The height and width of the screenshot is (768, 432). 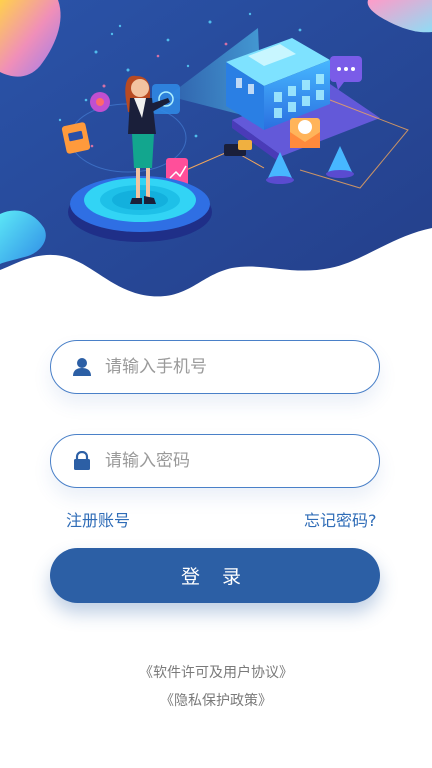 I want to click on phone-input, so click(x=225, y=367).